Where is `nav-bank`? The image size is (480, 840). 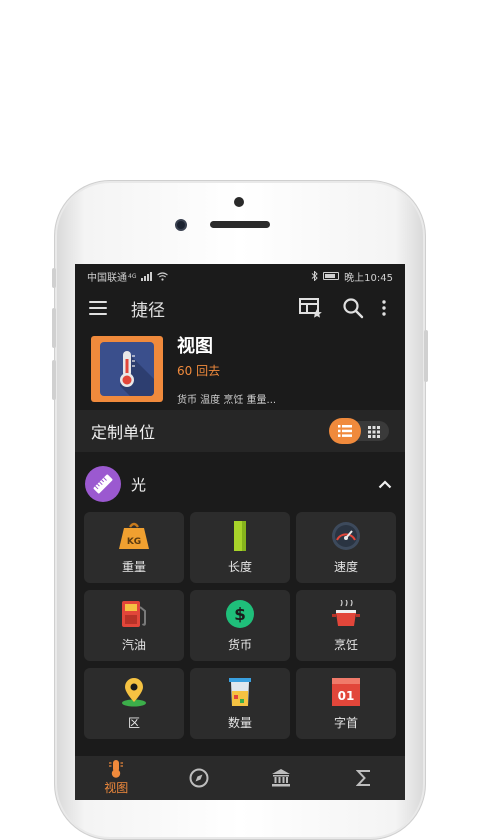 nav-bank is located at coordinates (281, 778).